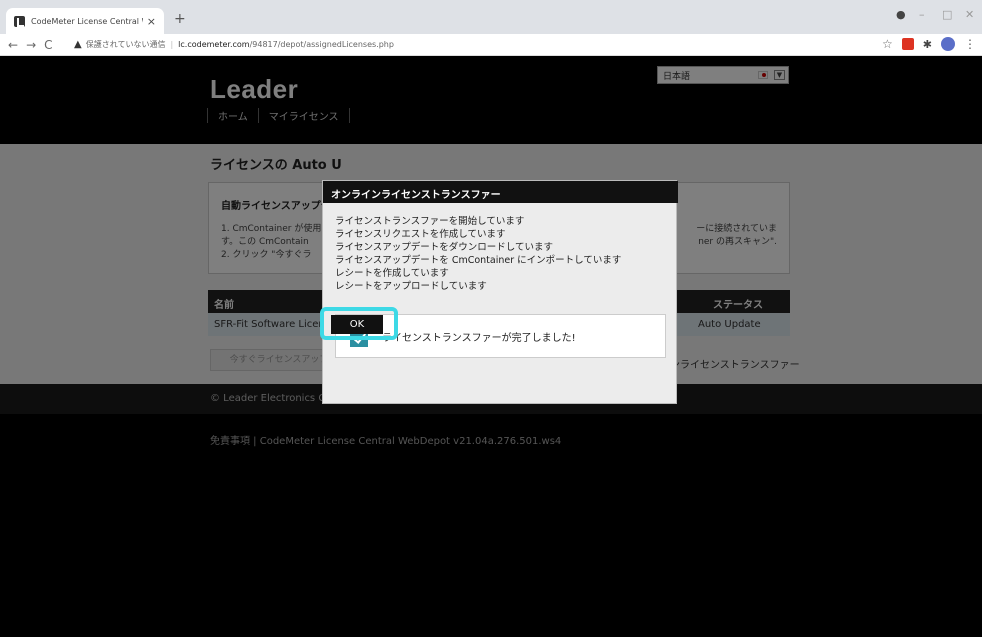 Image resolution: width=982 pixels, height=637 pixels. Describe the element at coordinates (420, 234) in the screenshot. I see `step-item: ライセンスリクエストを作成しています` at that location.